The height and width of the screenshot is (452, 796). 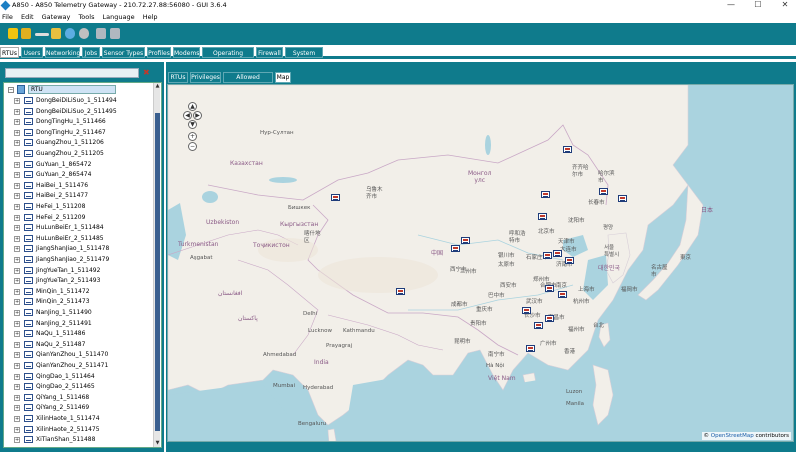 What do you see at coordinates (84, 324) in the screenshot?
I see `tree-item: + NanJing_2_511491` at bounding box center [84, 324].